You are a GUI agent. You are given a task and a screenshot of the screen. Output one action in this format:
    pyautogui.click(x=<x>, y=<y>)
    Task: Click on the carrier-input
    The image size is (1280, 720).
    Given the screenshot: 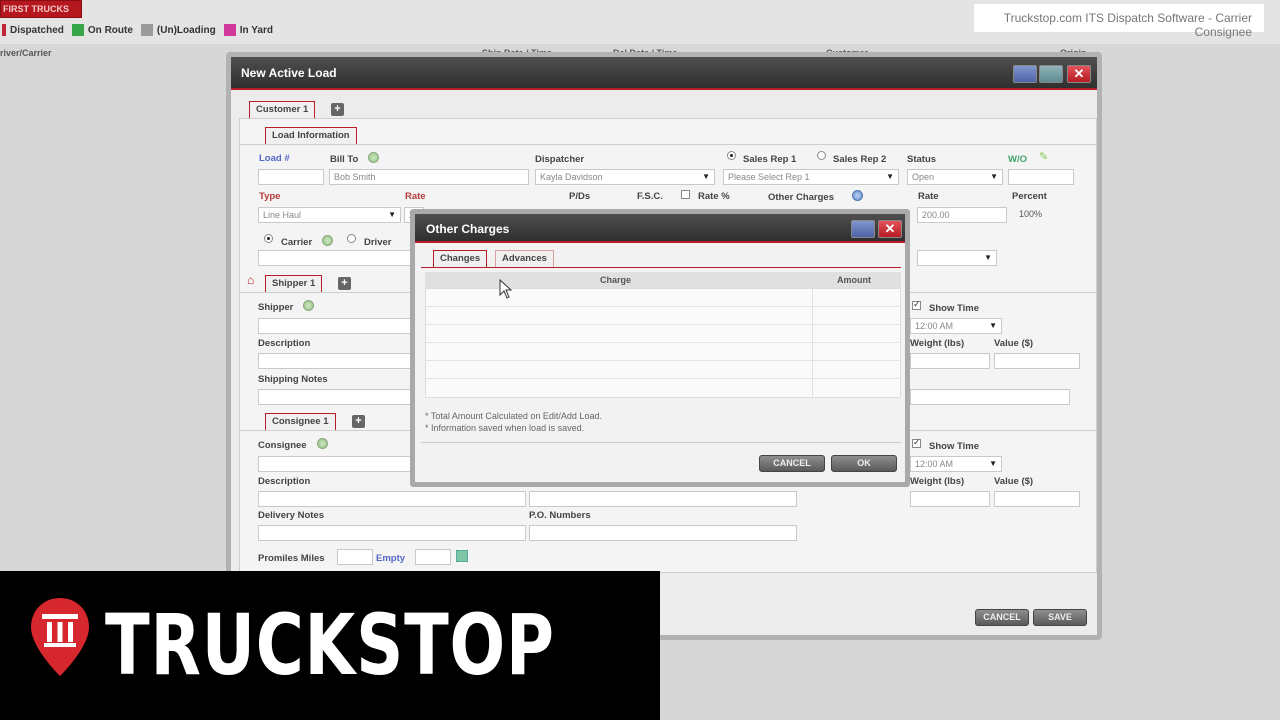 What is the action you would take?
    pyautogui.click(x=338, y=258)
    